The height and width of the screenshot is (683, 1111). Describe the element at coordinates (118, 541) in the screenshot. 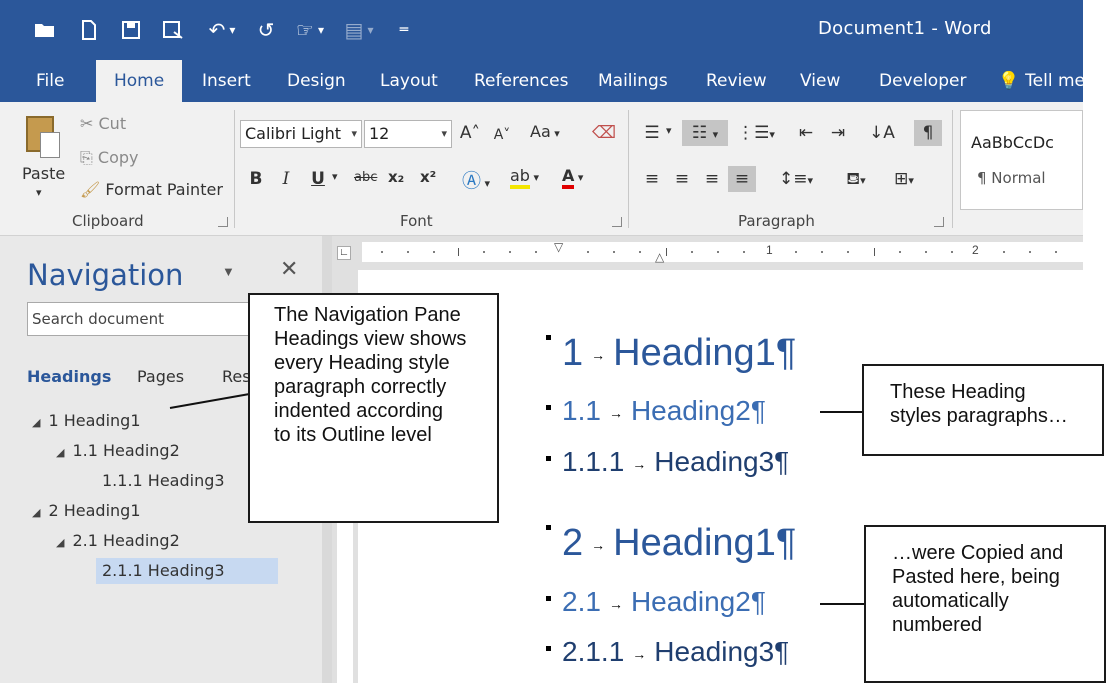

I see `nav-heading-2-1: ◢ 2.1 Heading2` at that location.